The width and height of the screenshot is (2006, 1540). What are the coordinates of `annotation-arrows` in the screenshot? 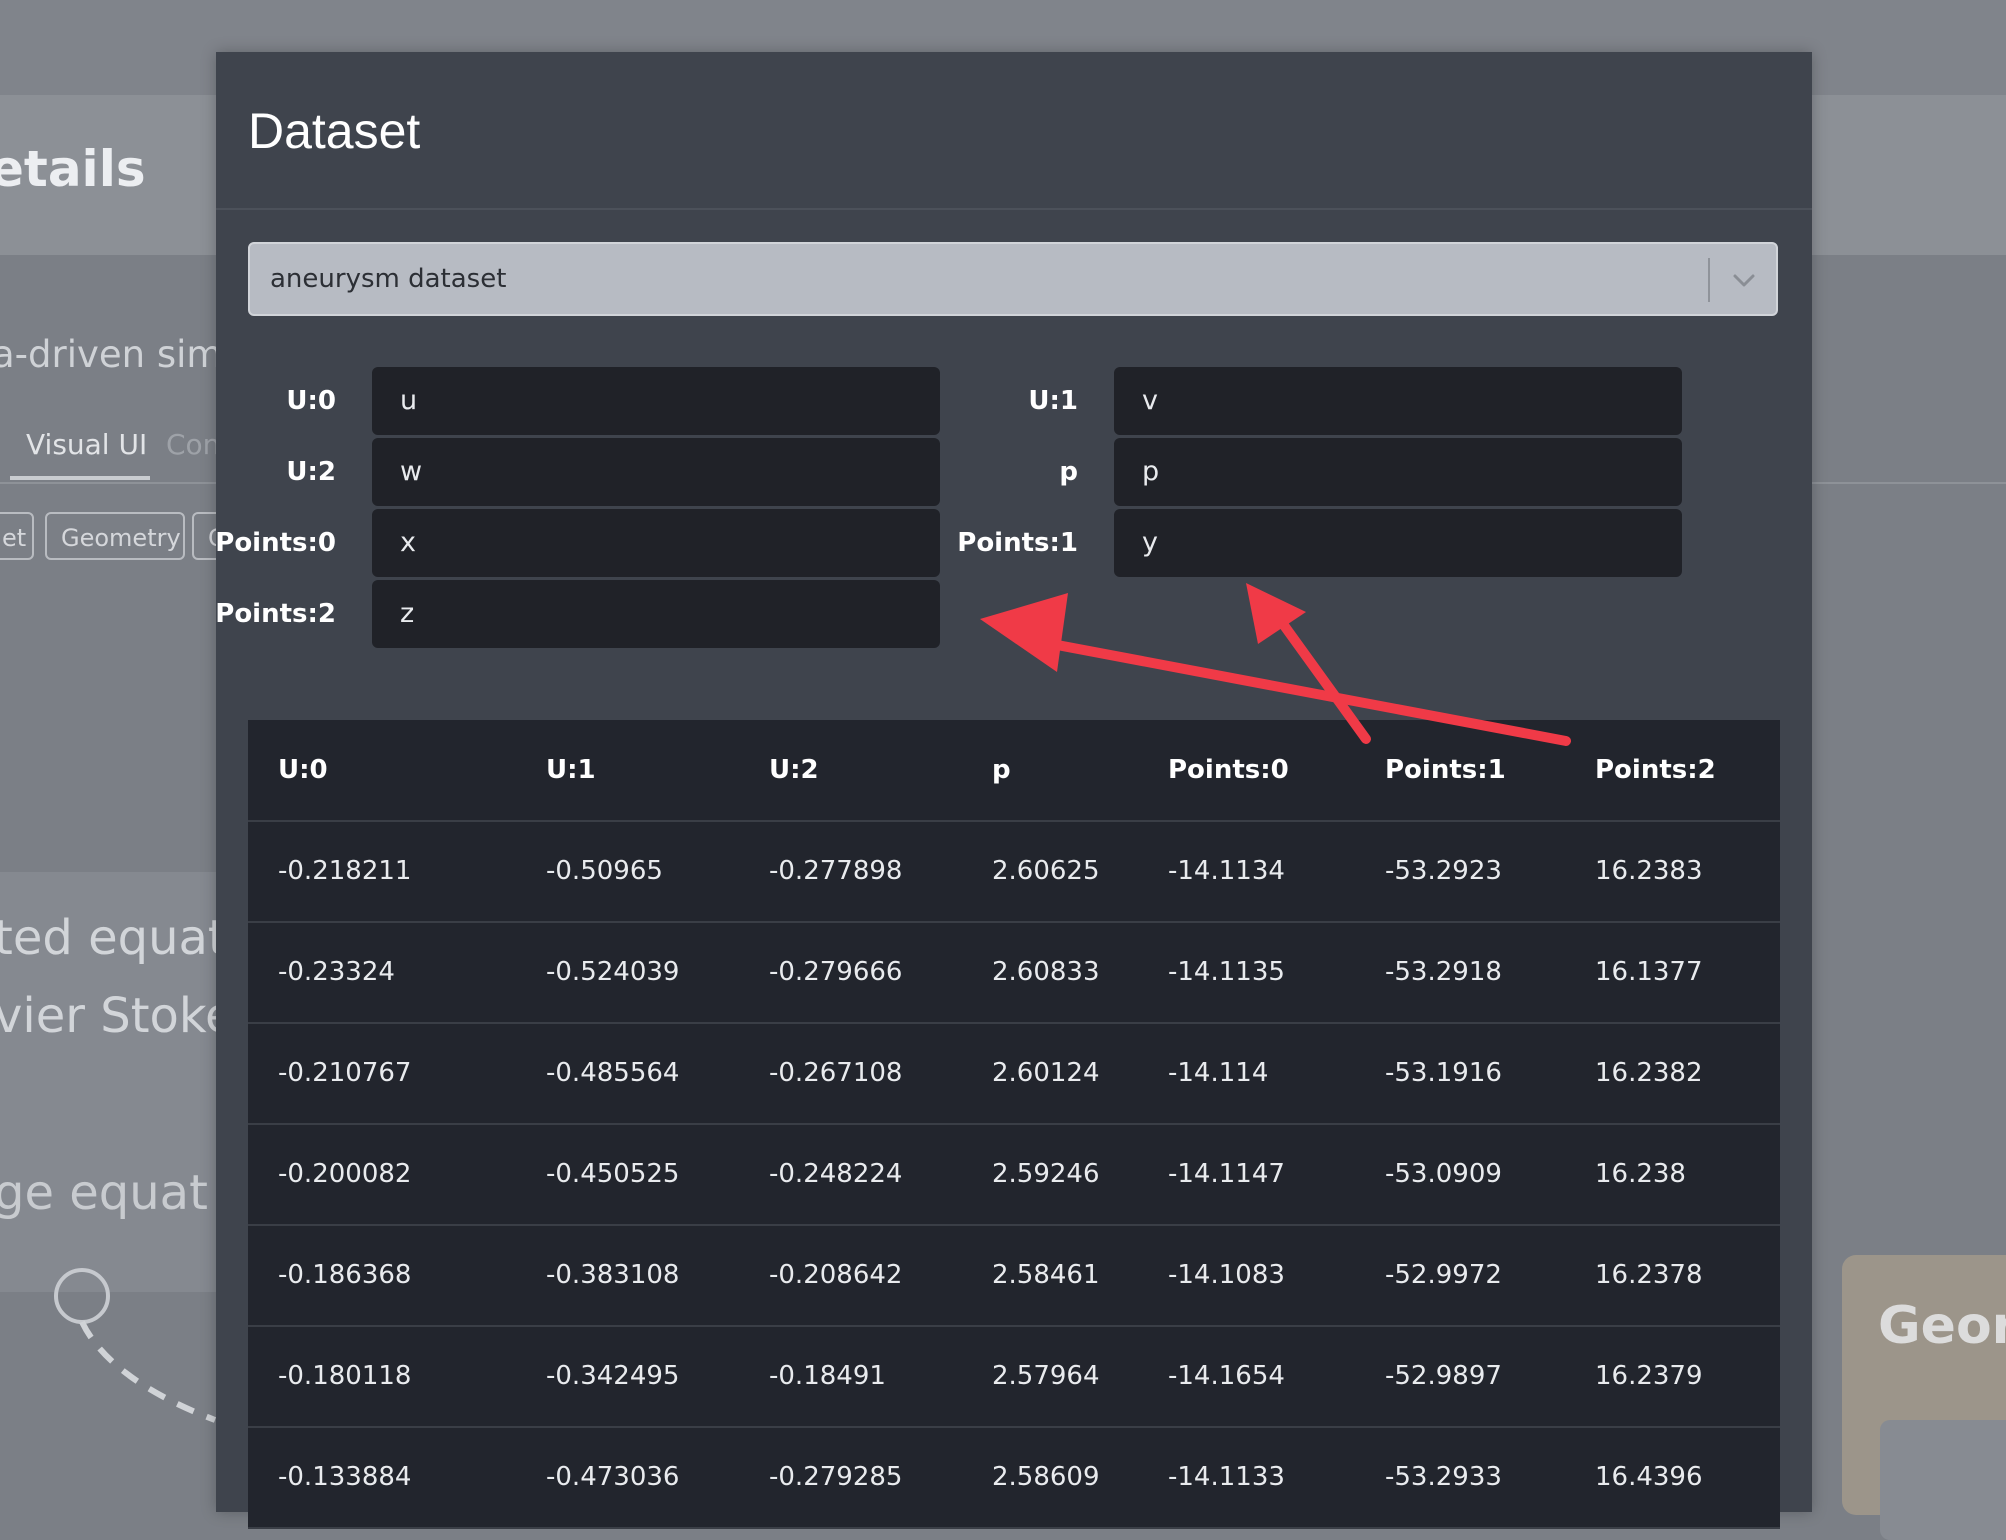 It's located at (1275, 664).